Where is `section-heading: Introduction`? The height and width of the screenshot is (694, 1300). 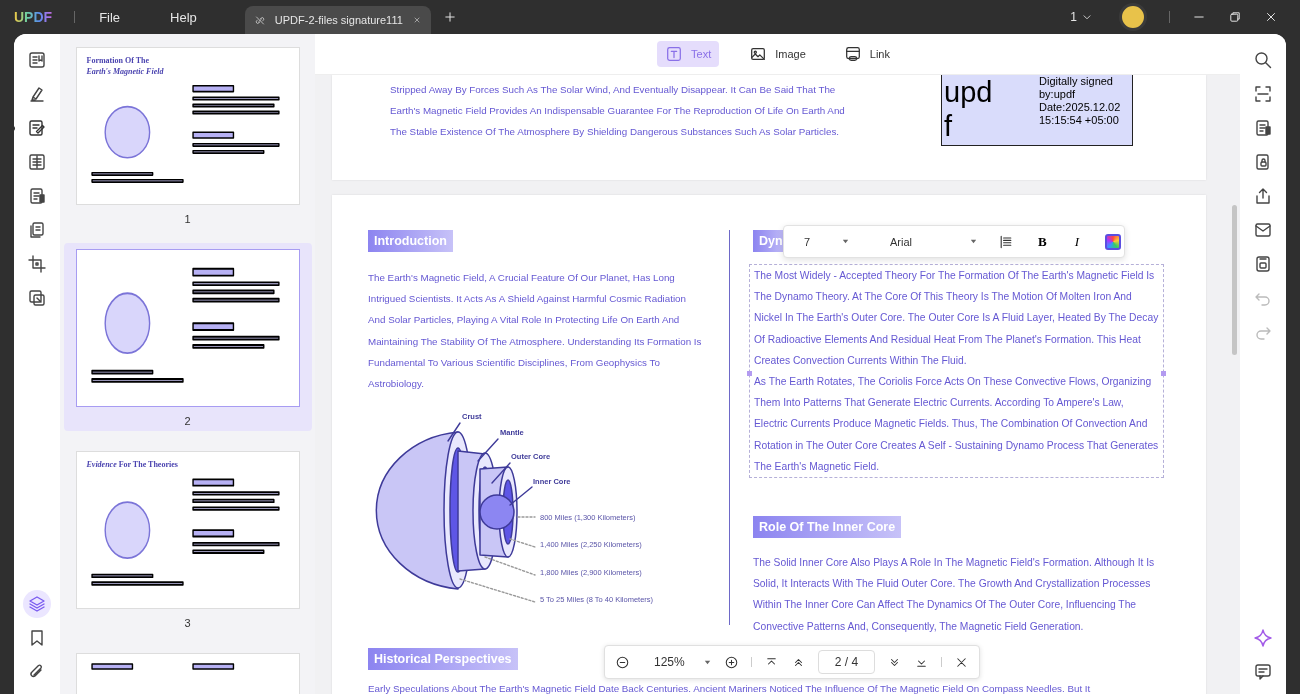
section-heading: Introduction is located at coordinates (410, 241).